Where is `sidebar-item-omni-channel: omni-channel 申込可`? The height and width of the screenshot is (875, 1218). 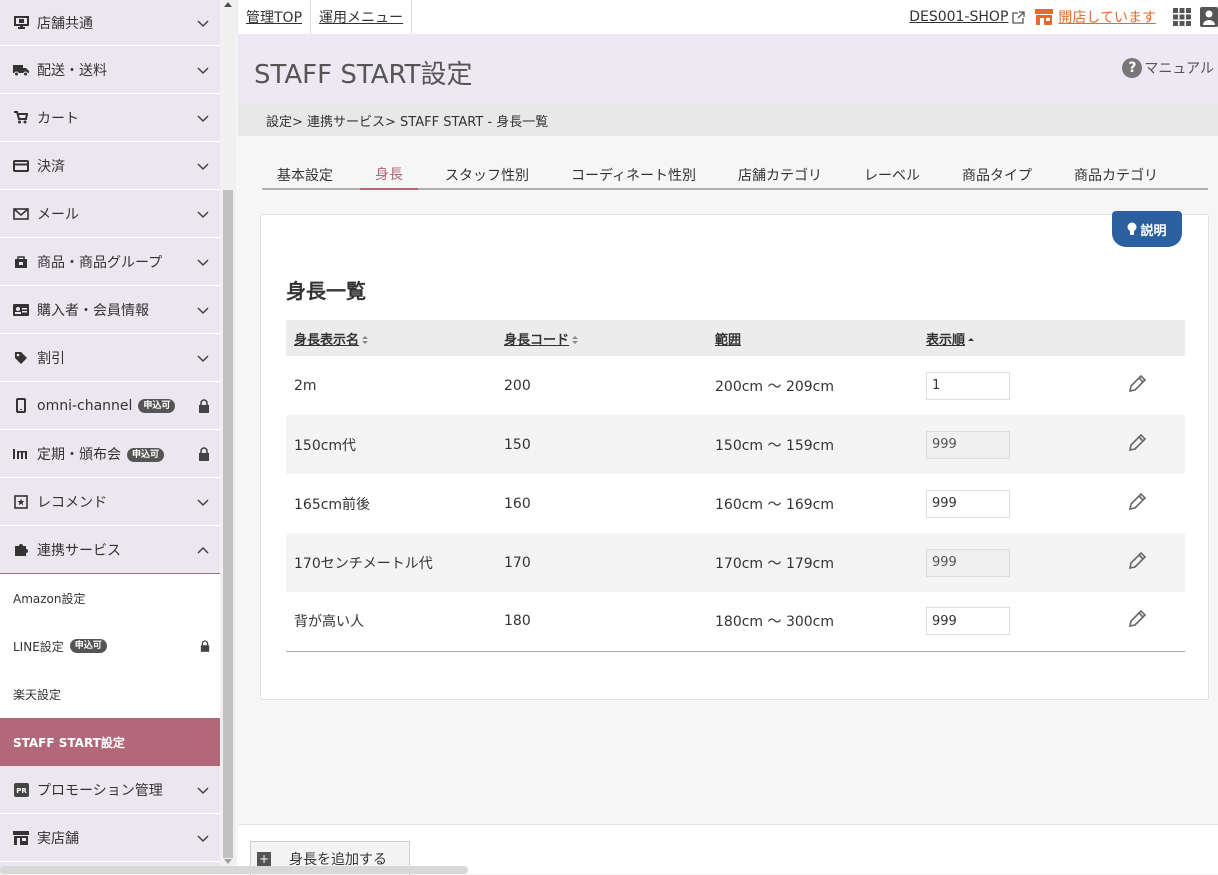 sidebar-item-omni-channel: omni-channel 申込可 is located at coordinates (110, 406).